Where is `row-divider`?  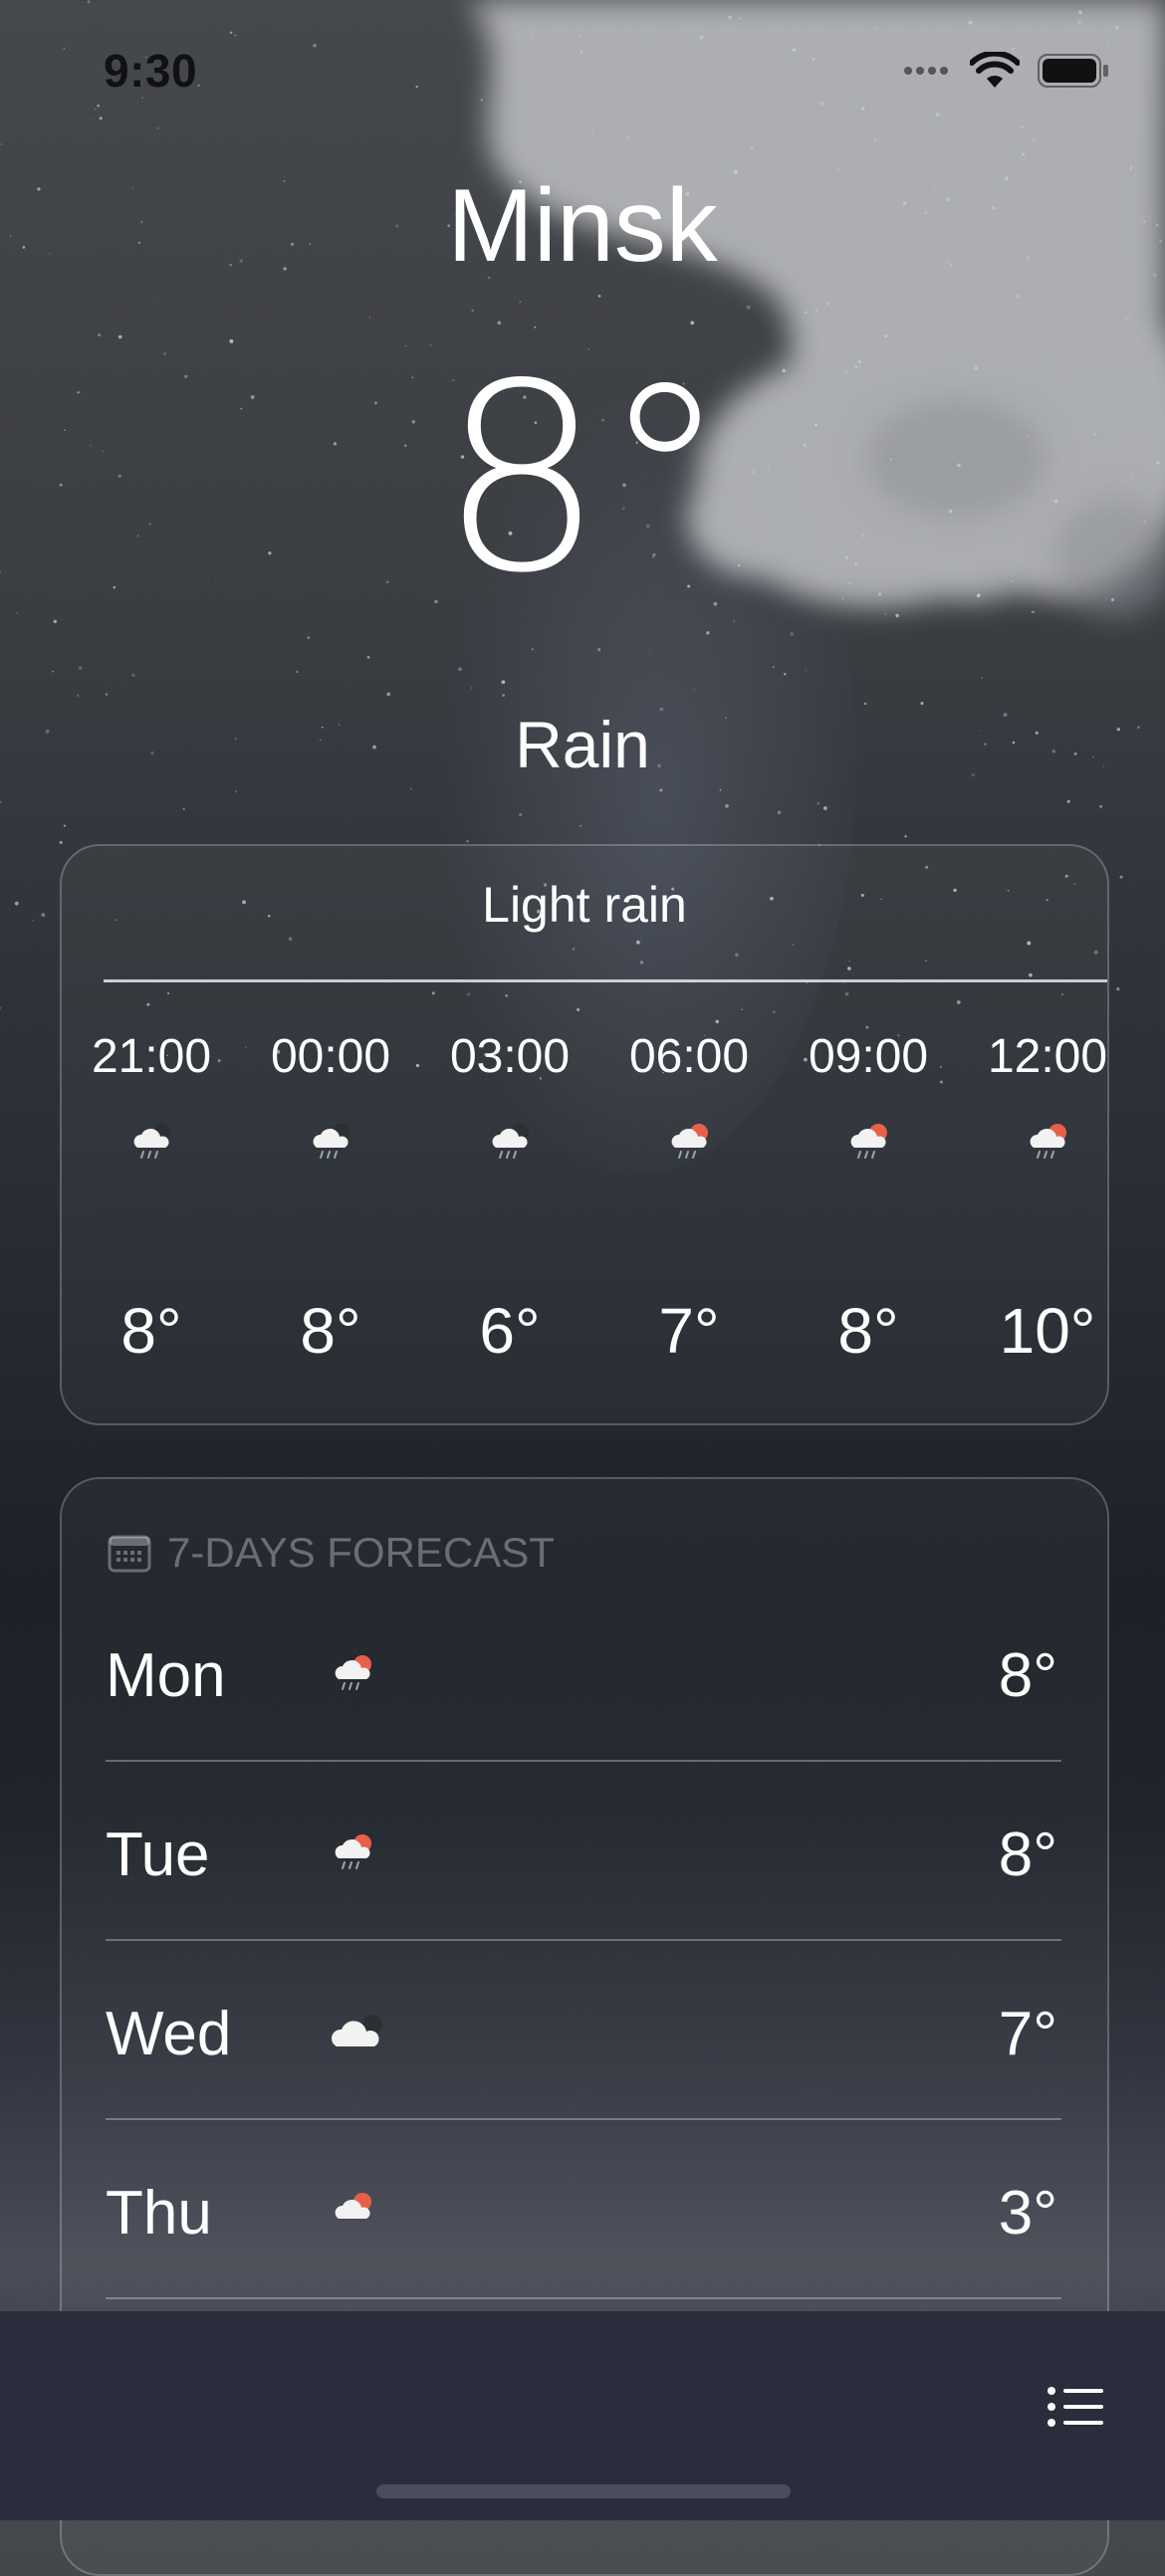
row-divider is located at coordinates (584, 2298).